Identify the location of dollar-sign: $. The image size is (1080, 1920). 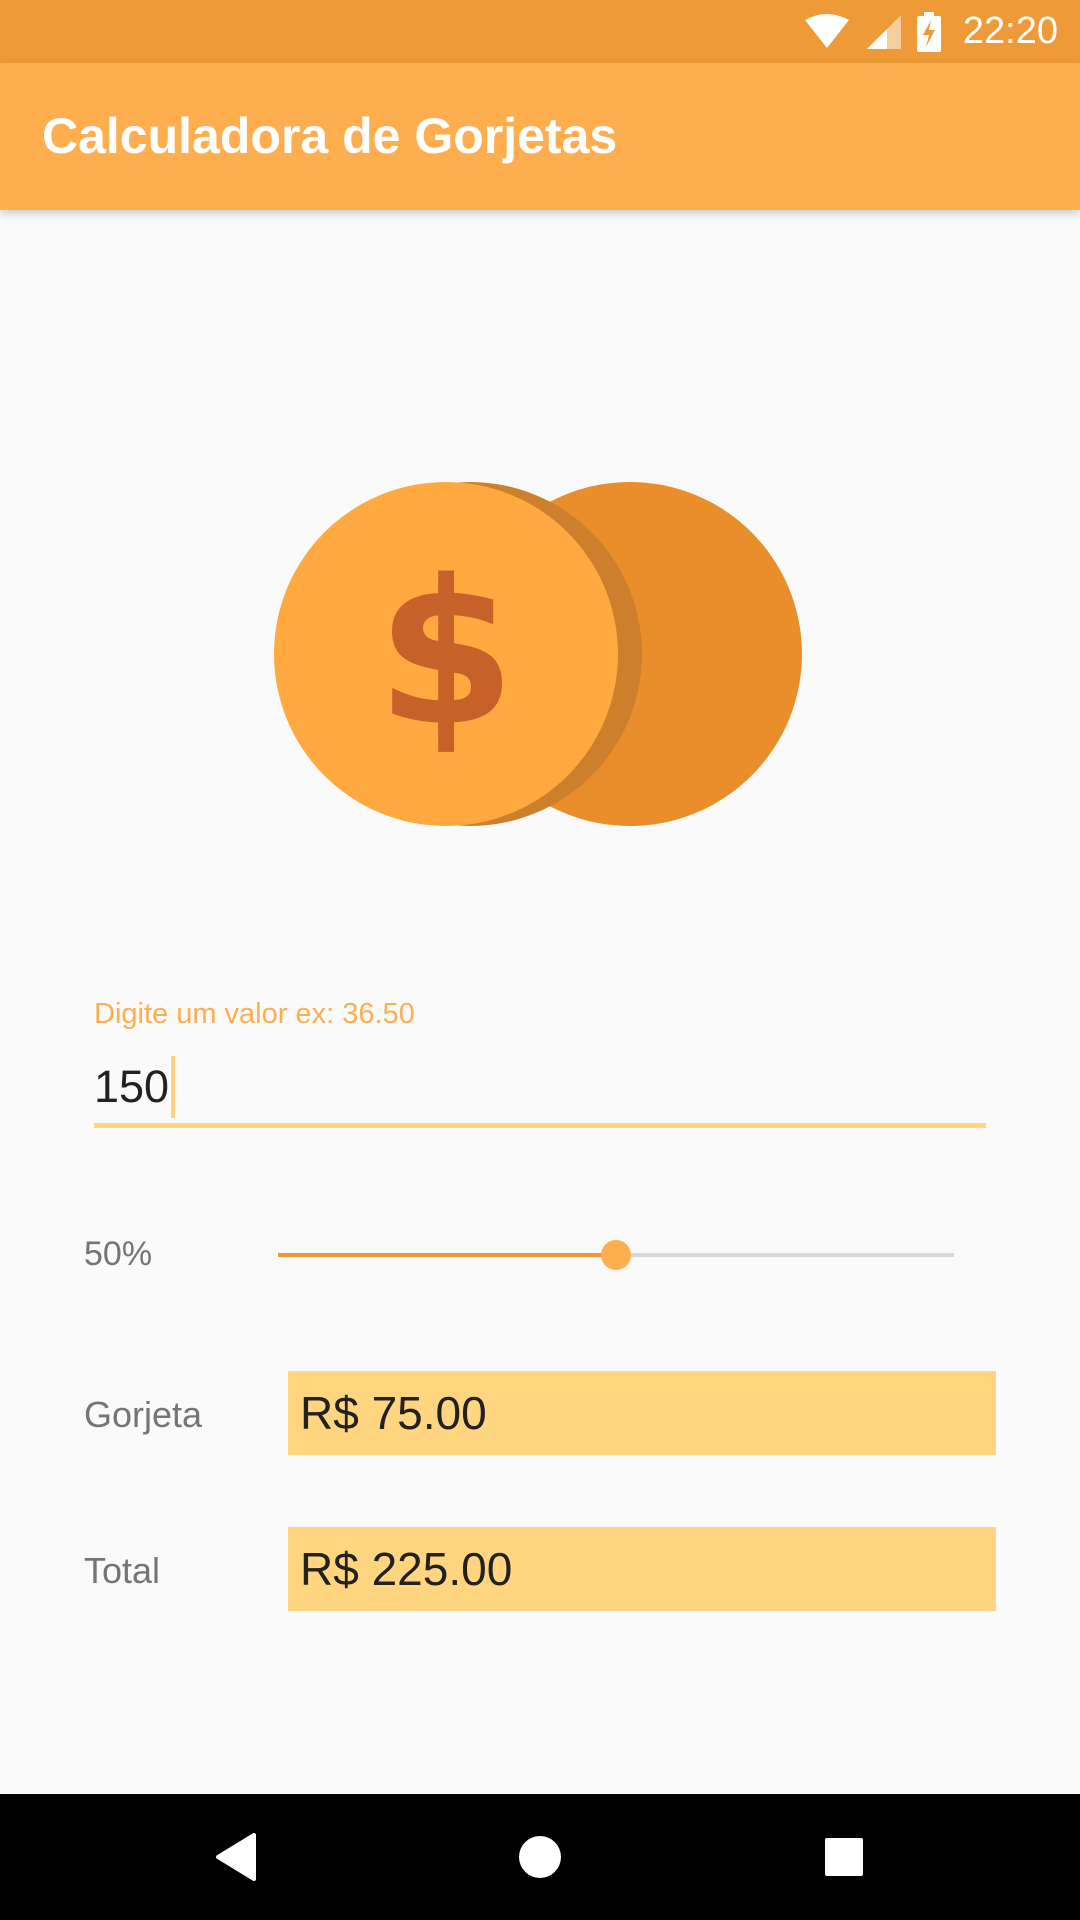
(445, 654).